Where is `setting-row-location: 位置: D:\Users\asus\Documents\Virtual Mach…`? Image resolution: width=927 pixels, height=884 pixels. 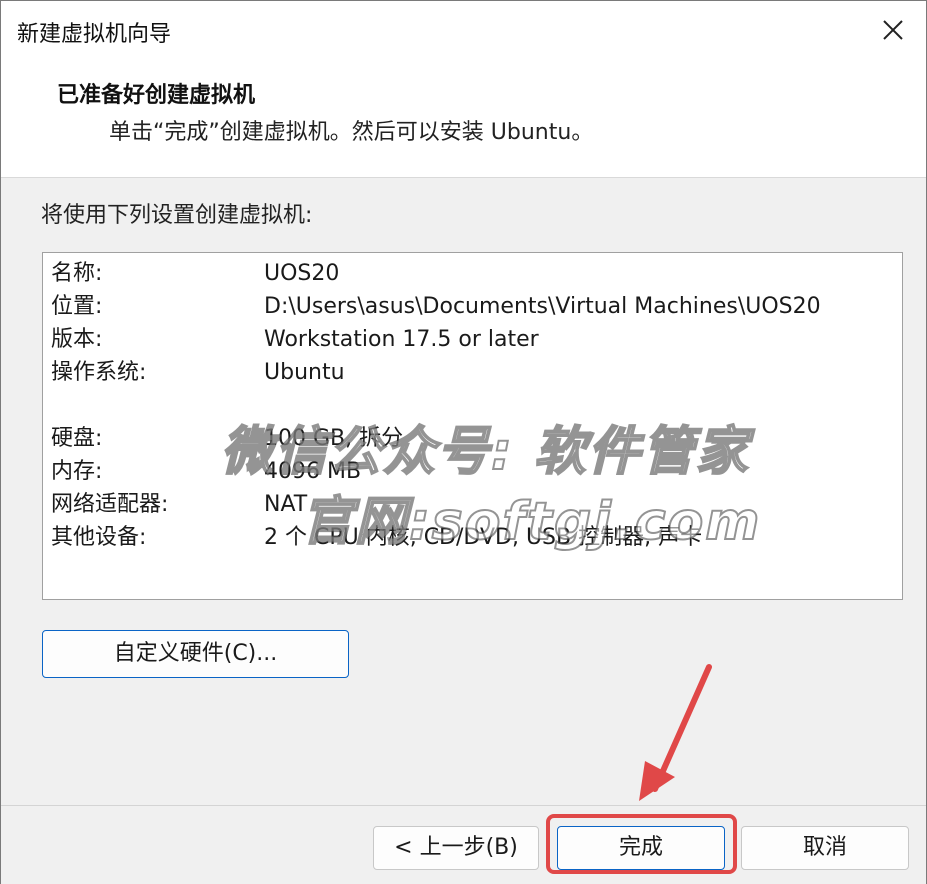 setting-row-location: 位置: D:\Users\asus\Documents\Virtual Mach… is located at coordinates (471, 306).